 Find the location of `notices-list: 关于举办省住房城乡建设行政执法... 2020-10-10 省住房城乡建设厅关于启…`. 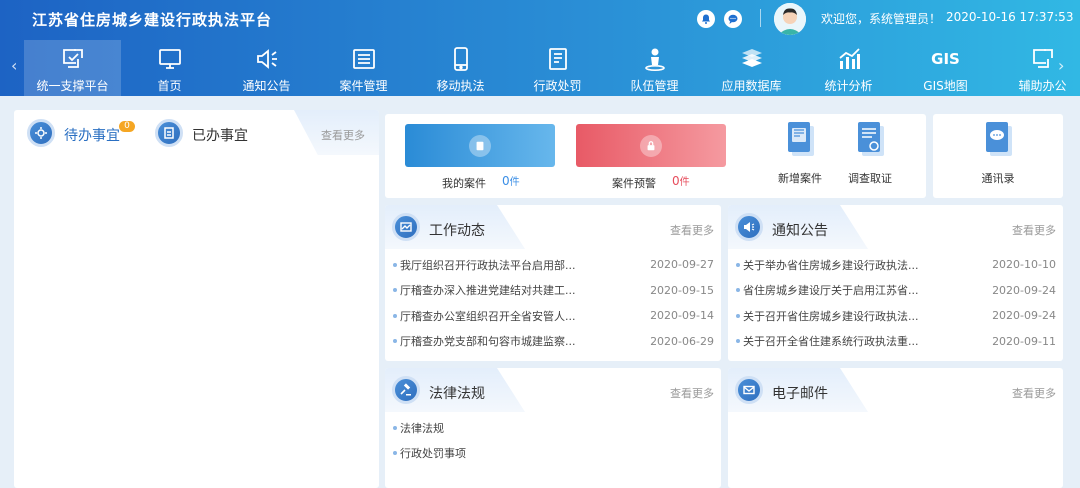

notices-list: 关于举办省住房城乡建设行政执法... 2020-10-10 省住房城乡建设厅关于启… is located at coordinates (896, 303).